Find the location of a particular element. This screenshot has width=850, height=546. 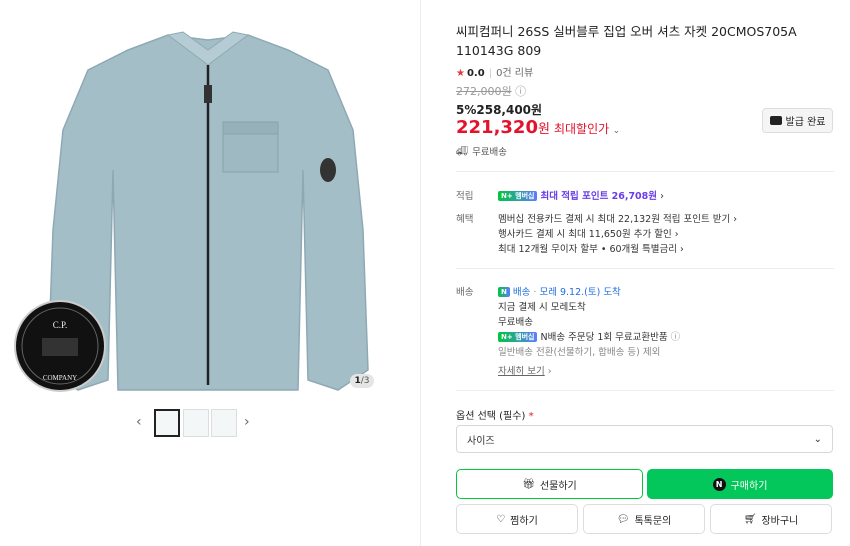

best-price-unit: 원 is located at coordinates (543, 129).